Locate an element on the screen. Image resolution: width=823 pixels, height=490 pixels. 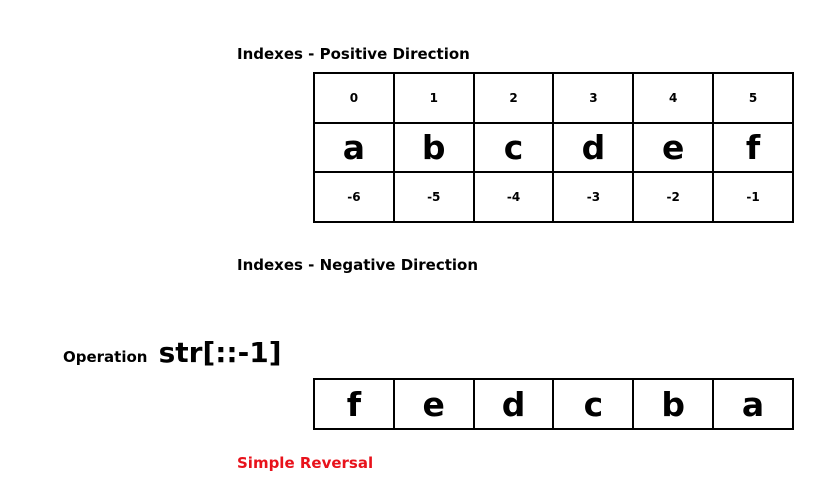
reversed-character-cell: f is located at coordinates (354, 404).